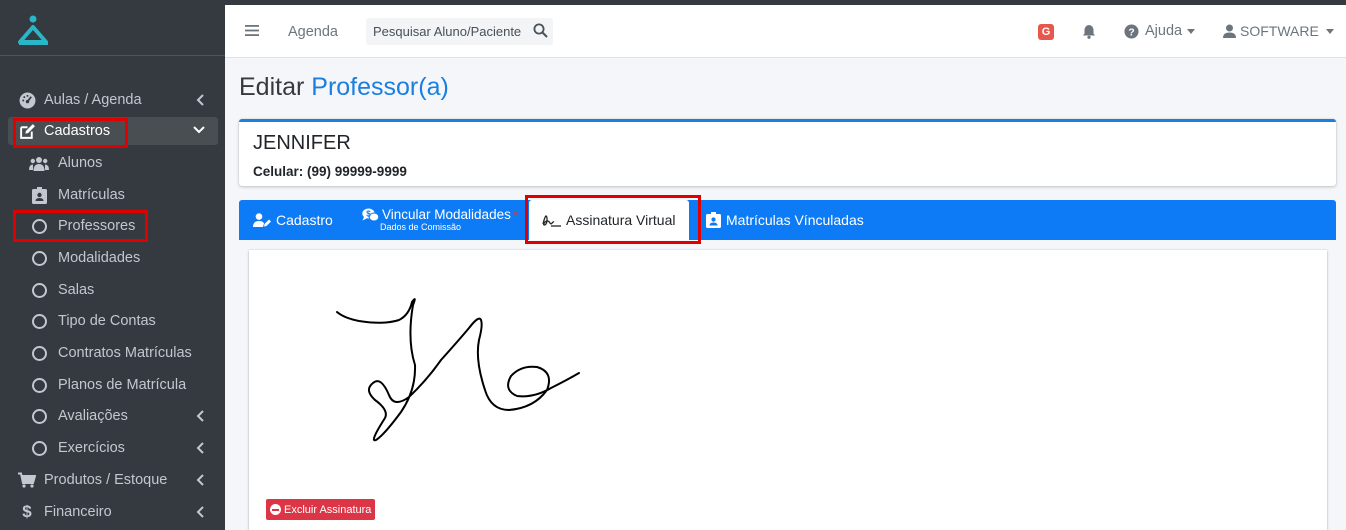  Describe the element at coordinates (380, 87) in the screenshot. I see `page-title-accent: Professor(a)` at that location.